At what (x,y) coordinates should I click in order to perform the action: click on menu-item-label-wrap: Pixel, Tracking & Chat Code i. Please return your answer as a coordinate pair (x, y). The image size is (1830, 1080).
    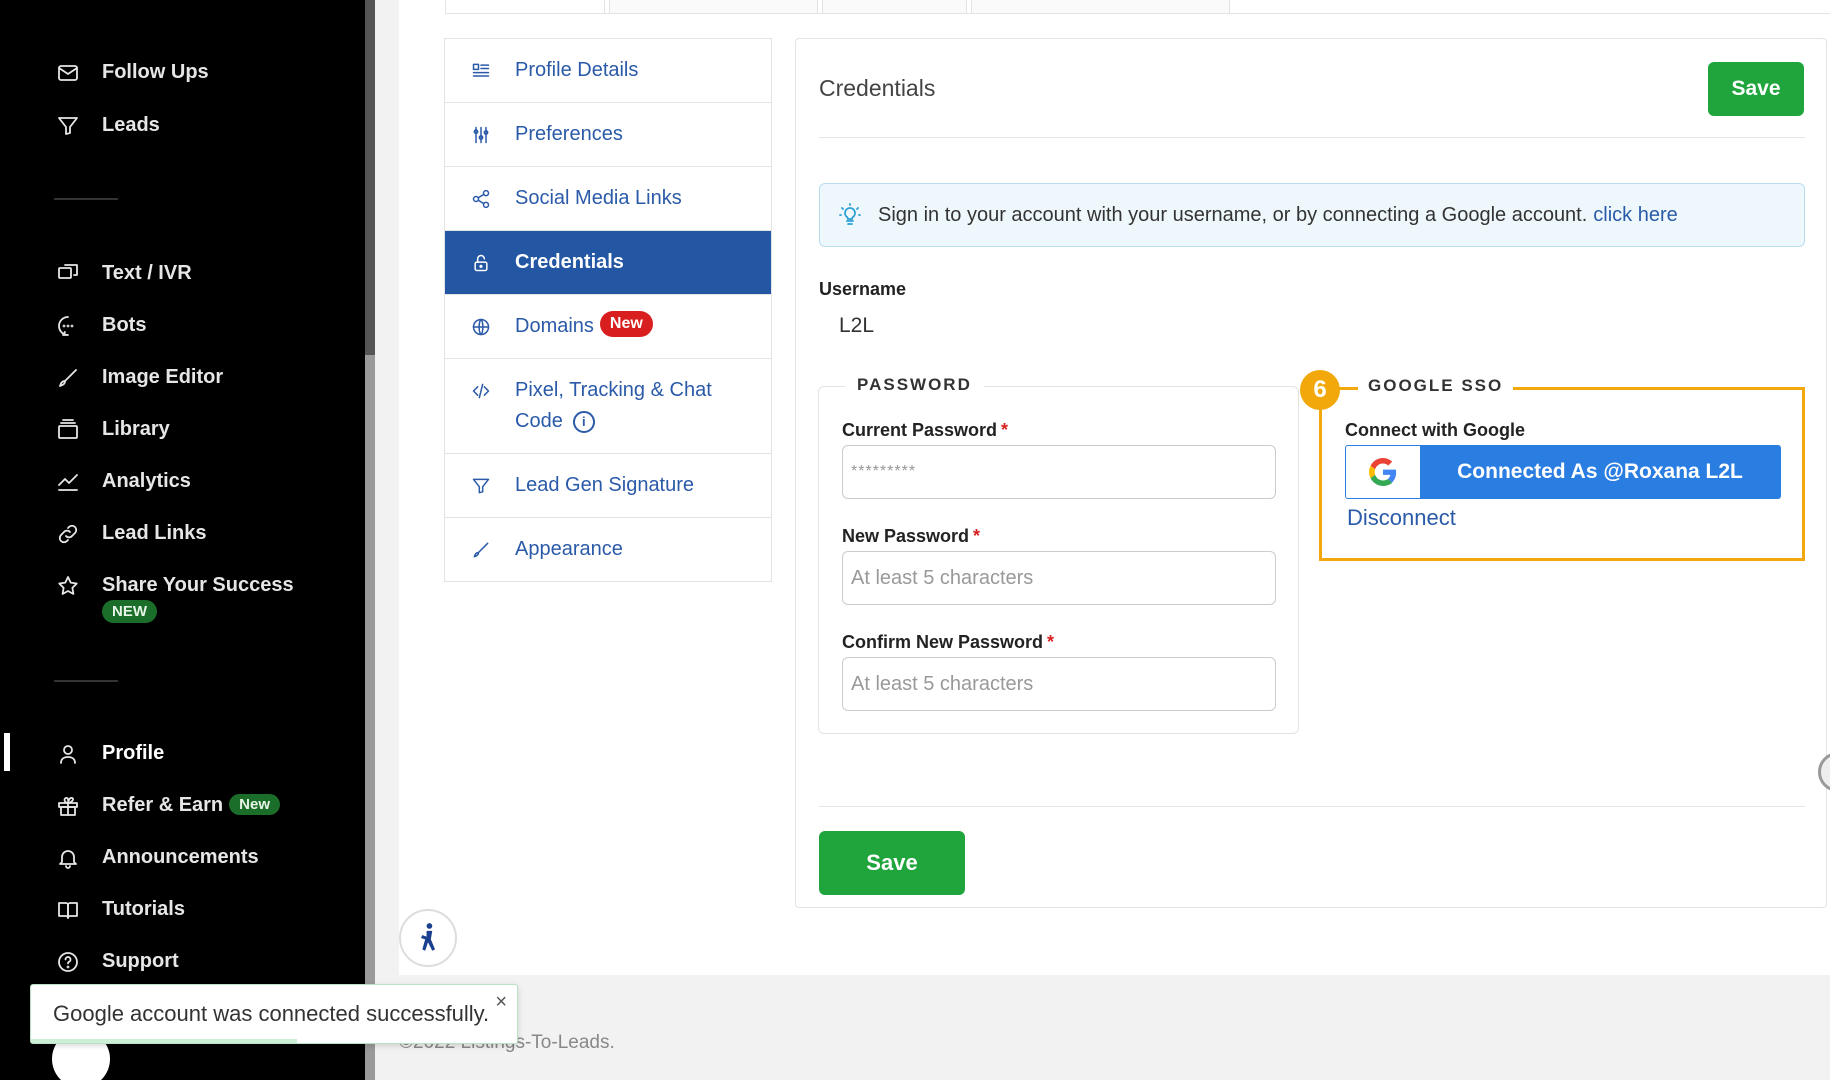
    Looking at the image, I should click on (613, 406).